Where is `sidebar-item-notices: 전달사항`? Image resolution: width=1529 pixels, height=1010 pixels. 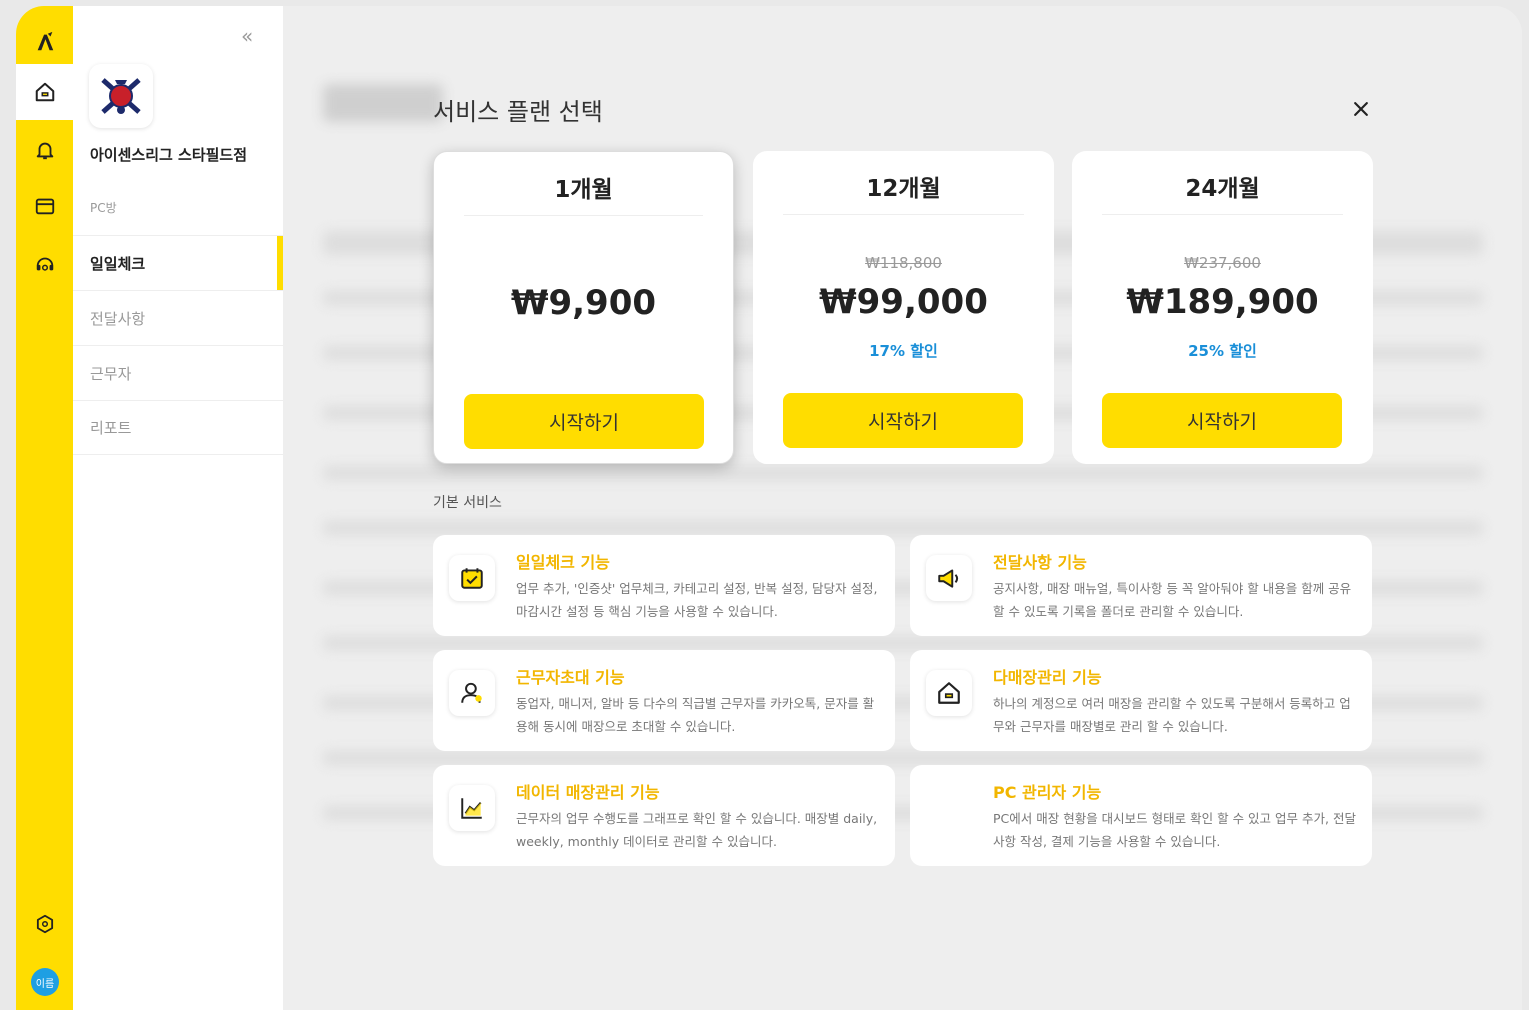
sidebar-item-notices: 전달사항 is located at coordinates (178, 317).